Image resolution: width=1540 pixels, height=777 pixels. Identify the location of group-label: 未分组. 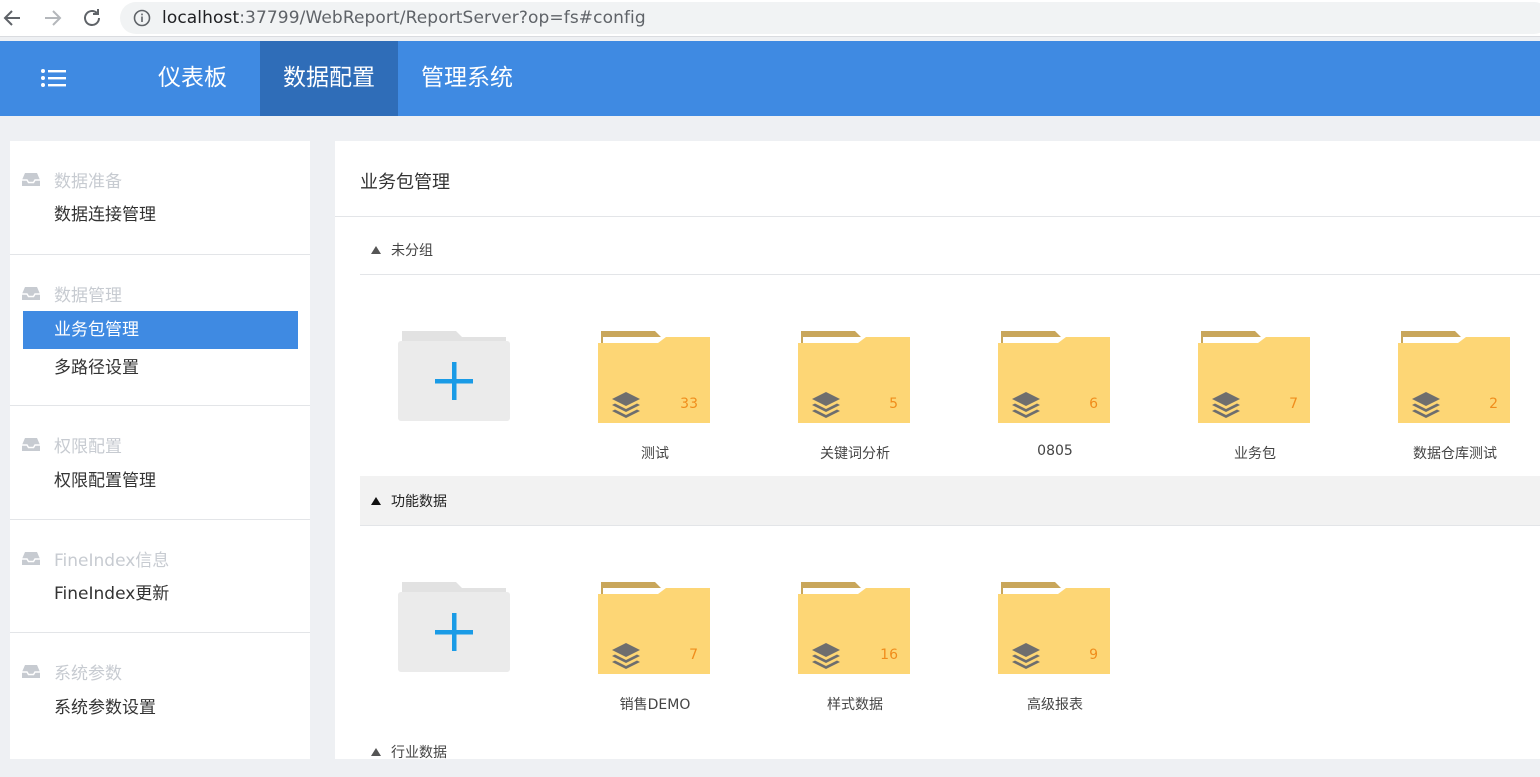
(412, 251).